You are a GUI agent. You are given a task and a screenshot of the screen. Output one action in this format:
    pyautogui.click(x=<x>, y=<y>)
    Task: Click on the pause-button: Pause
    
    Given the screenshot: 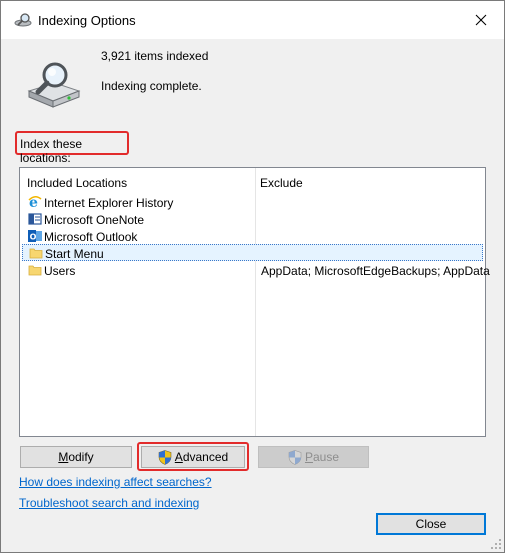 What is the action you would take?
    pyautogui.click(x=313, y=457)
    